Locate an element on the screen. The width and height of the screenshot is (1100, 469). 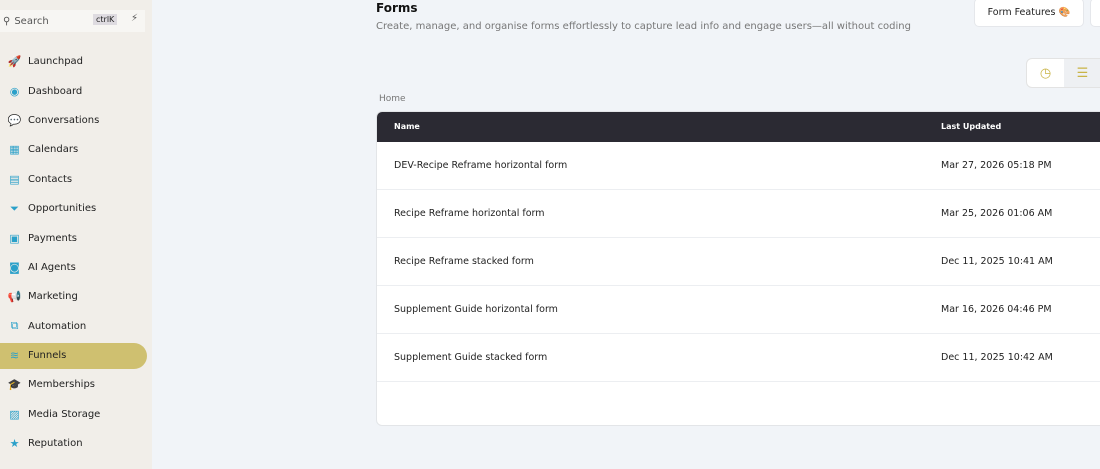
sidebar-item-label: Opportunities is located at coordinates (62, 209).